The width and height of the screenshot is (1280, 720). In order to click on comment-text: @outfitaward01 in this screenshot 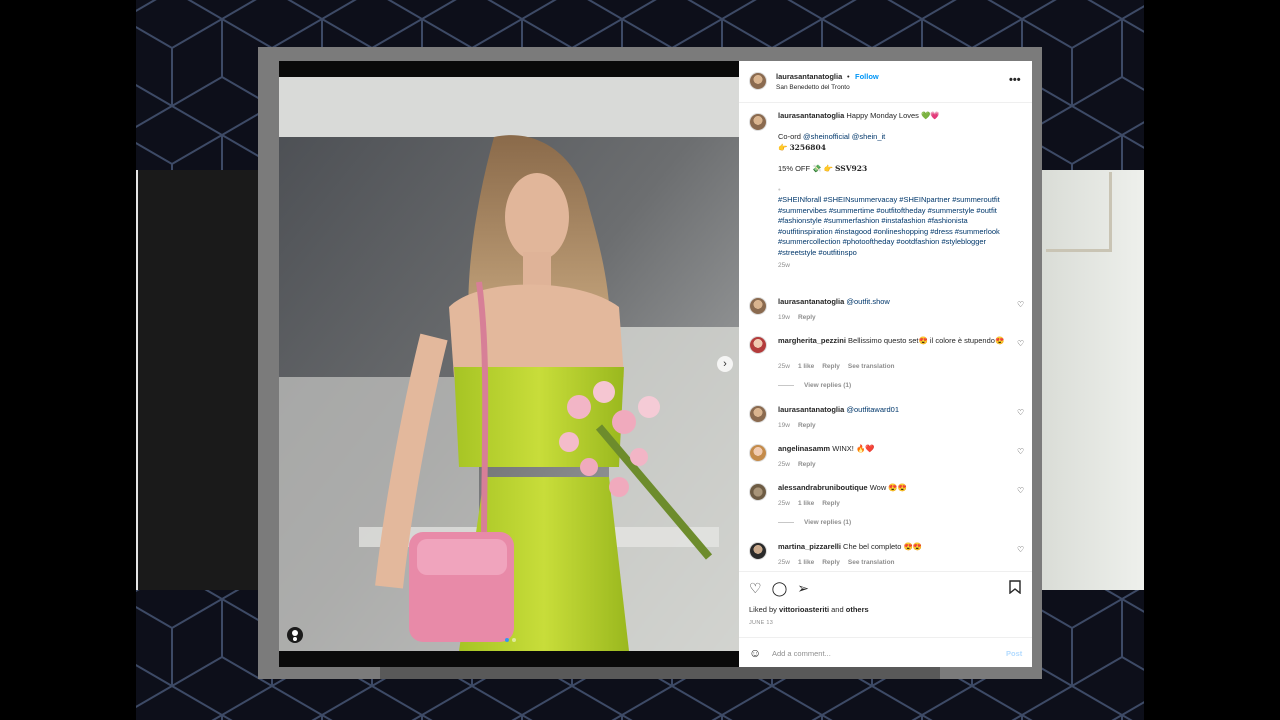, I will do `click(872, 409)`.